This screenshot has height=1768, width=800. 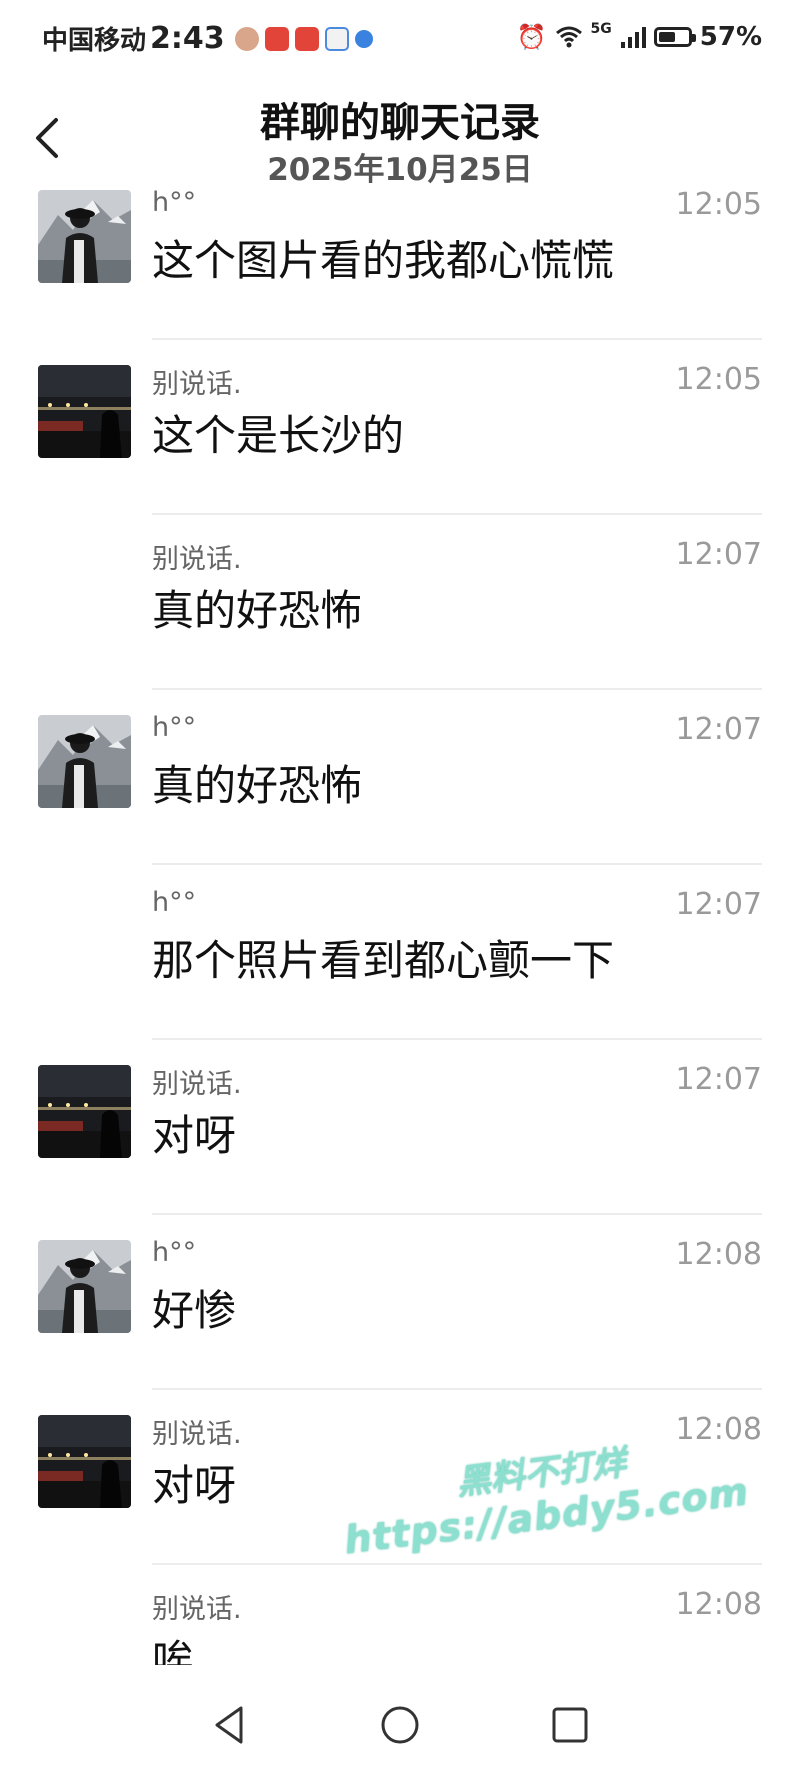 I want to click on network-type: 5G, so click(x=601, y=29).